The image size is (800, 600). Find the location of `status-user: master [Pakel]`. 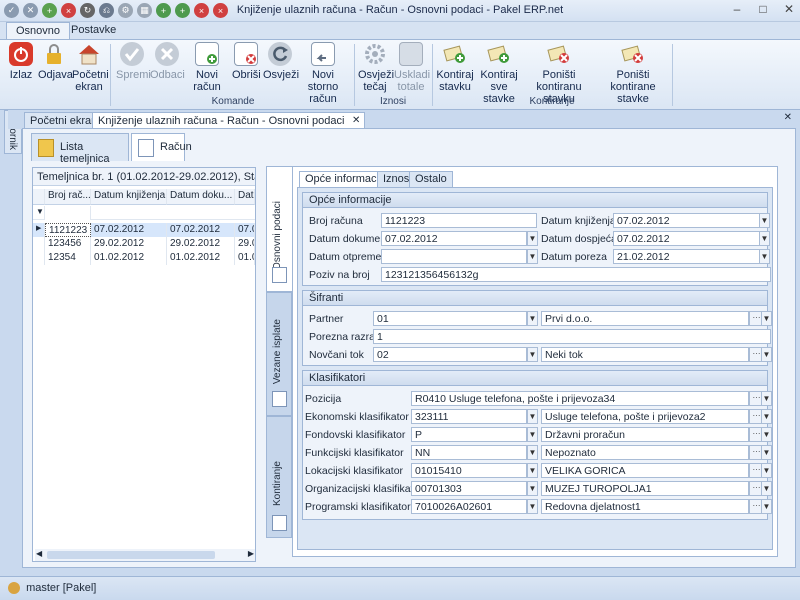

status-user: master [Pakel] is located at coordinates (52, 588).